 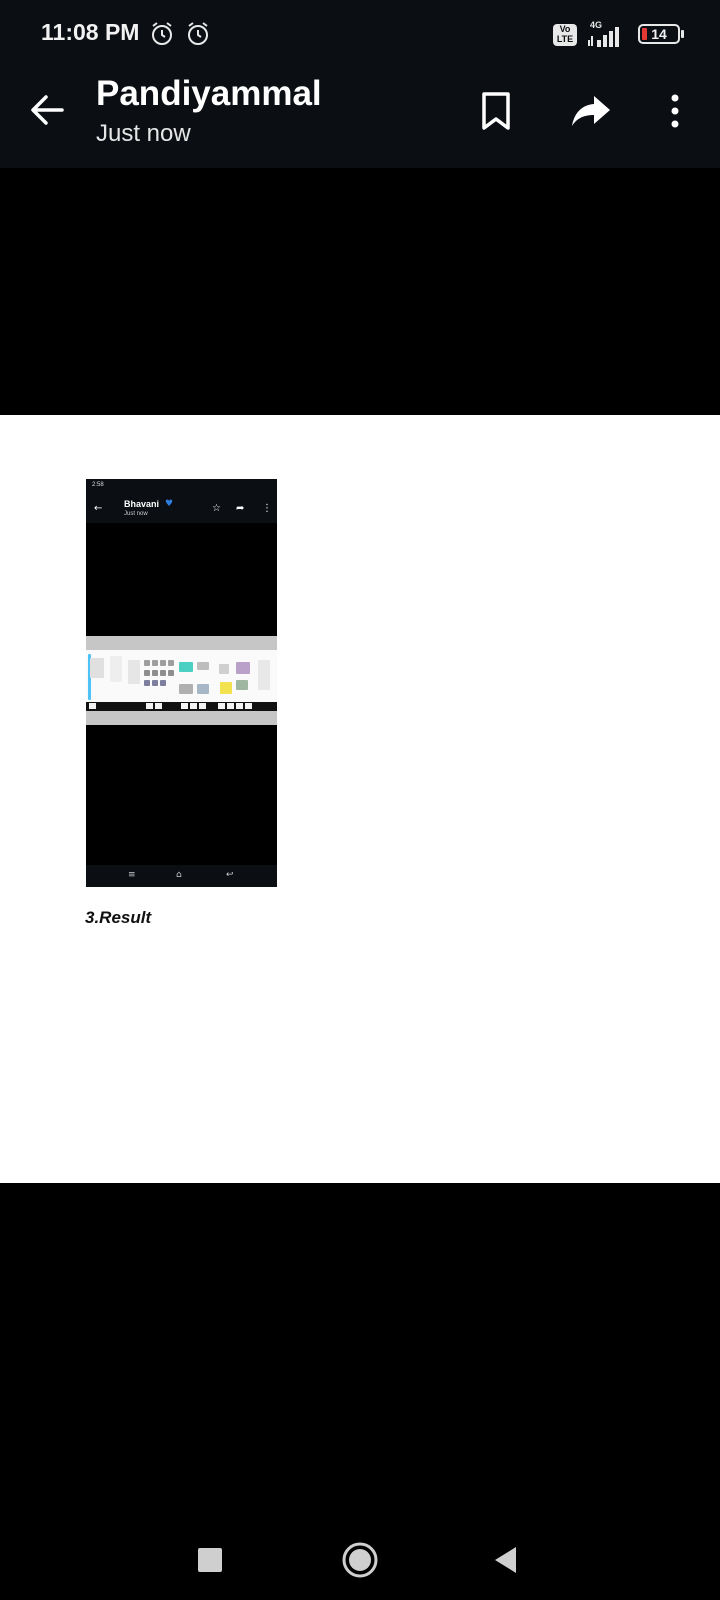 What do you see at coordinates (267, 508) in the screenshot?
I see `embedded-more-icon: ⋮` at bounding box center [267, 508].